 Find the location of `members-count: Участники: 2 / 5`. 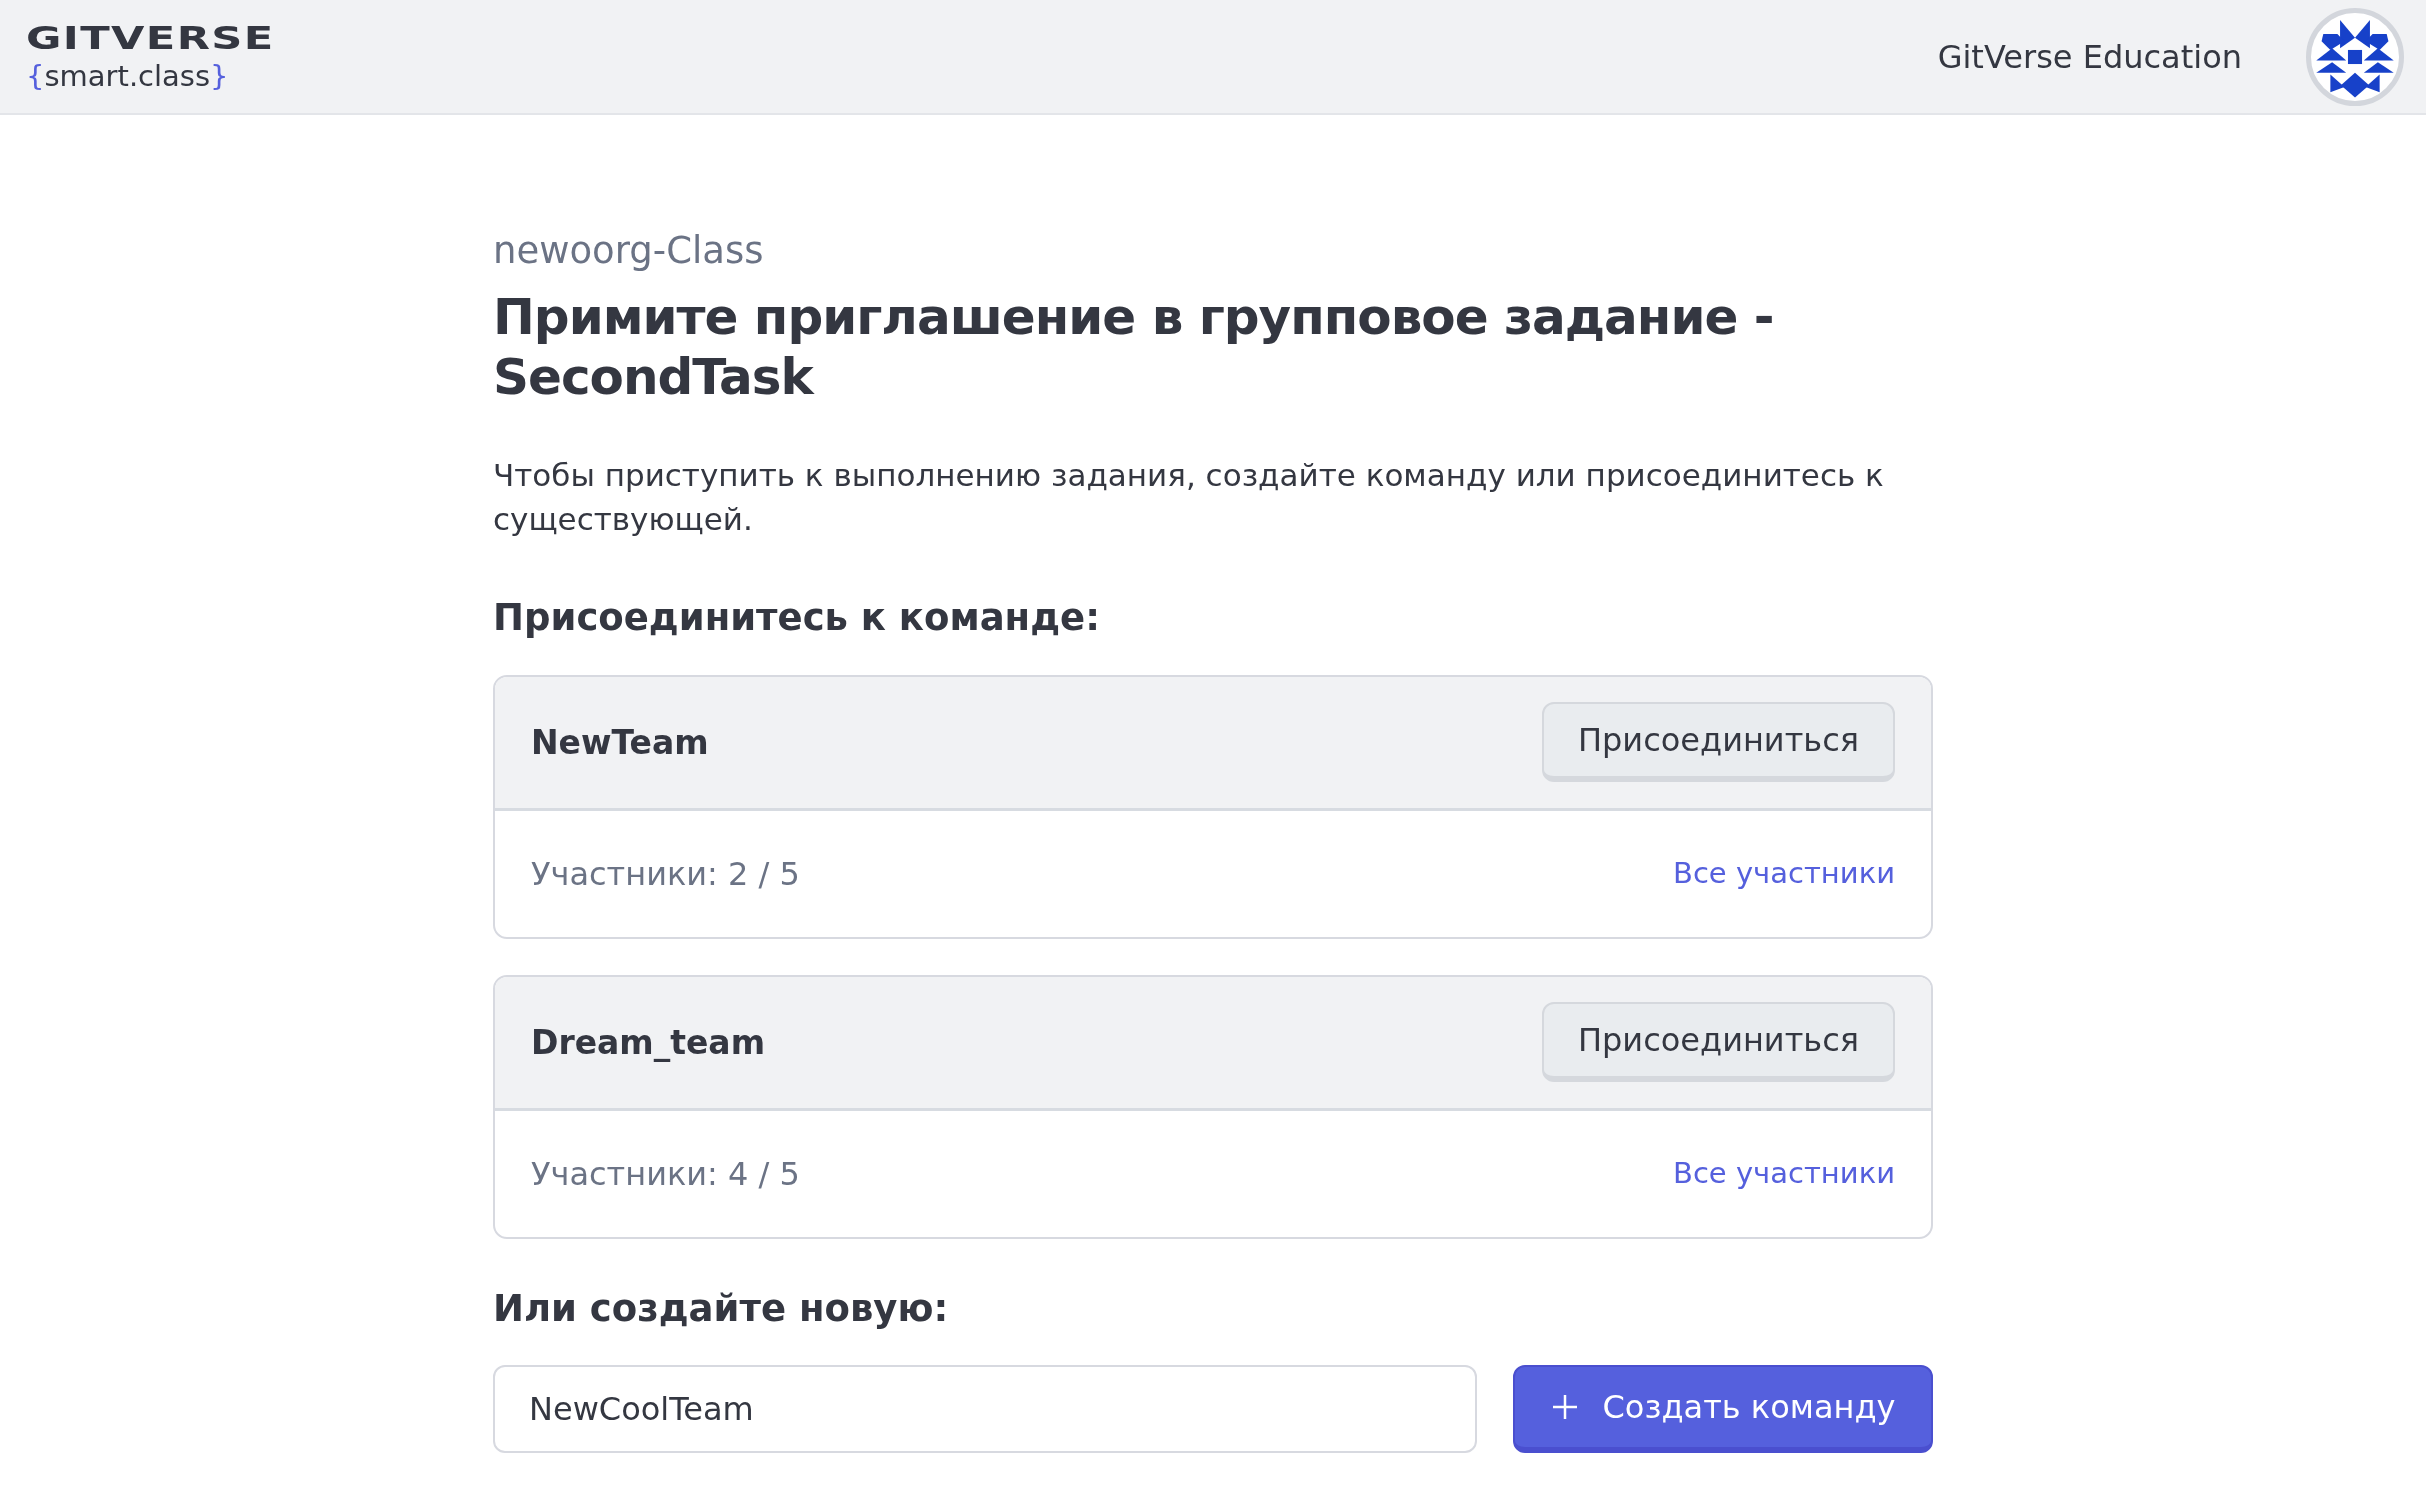

members-count: Участники: 2 / 5 is located at coordinates (665, 874).